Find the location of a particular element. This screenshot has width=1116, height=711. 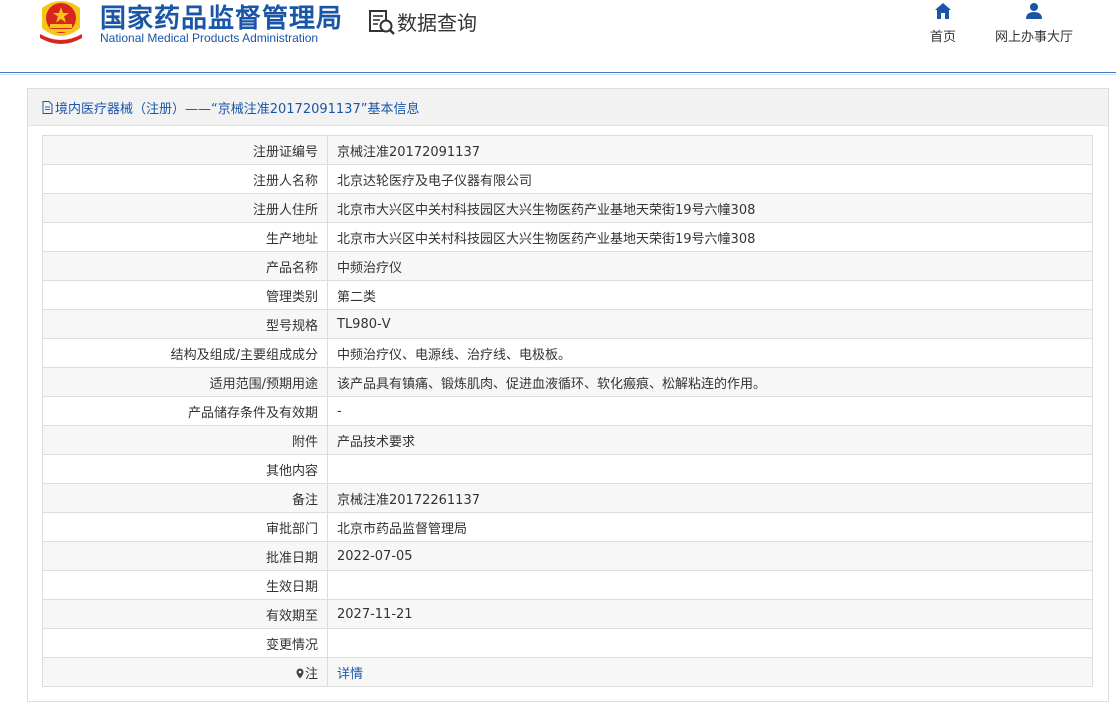

nav-home-label: 首页 is located at coordinates (942, 37).